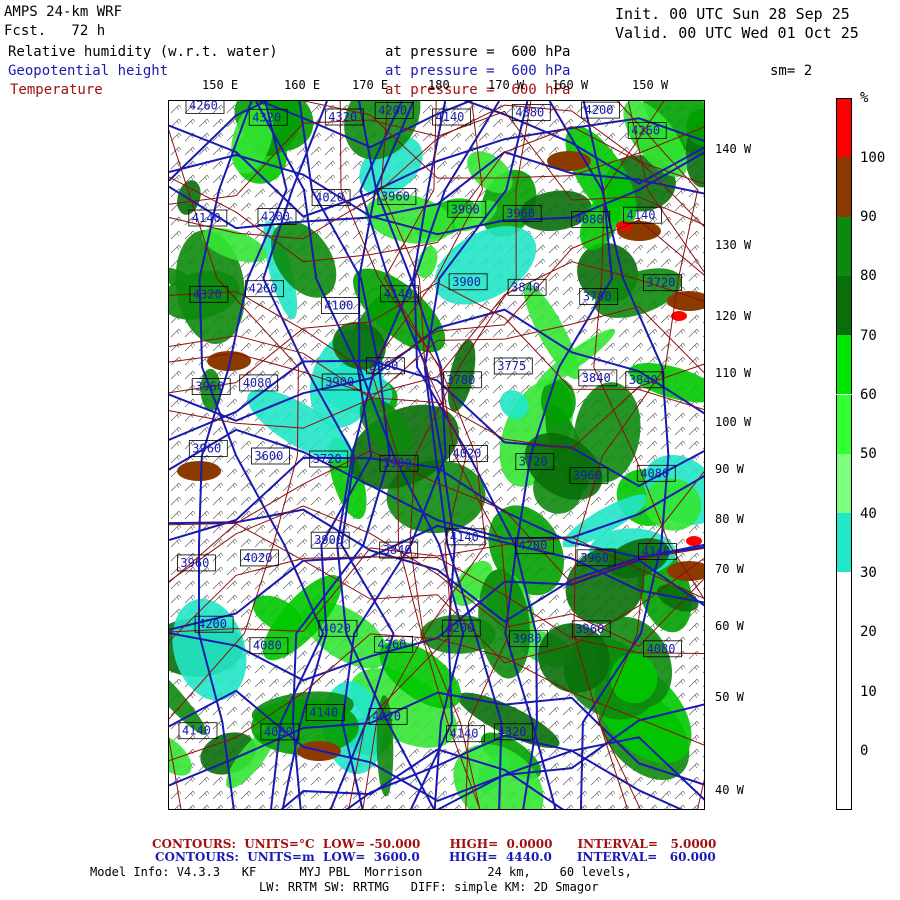  I want to click on model-title: AMPS 24-km WRF, so click(63, 12).